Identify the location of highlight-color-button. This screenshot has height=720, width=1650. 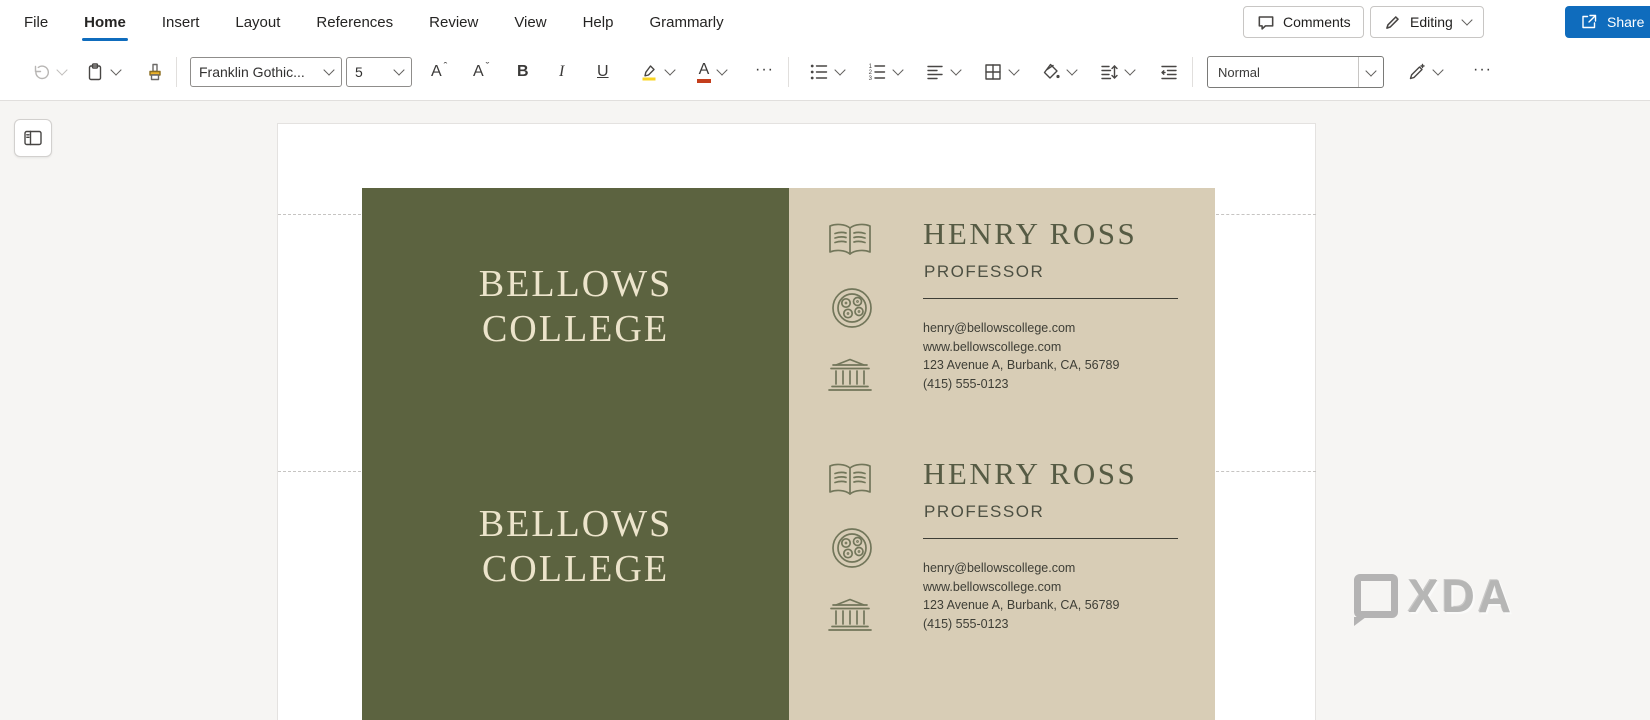
(656, 72).